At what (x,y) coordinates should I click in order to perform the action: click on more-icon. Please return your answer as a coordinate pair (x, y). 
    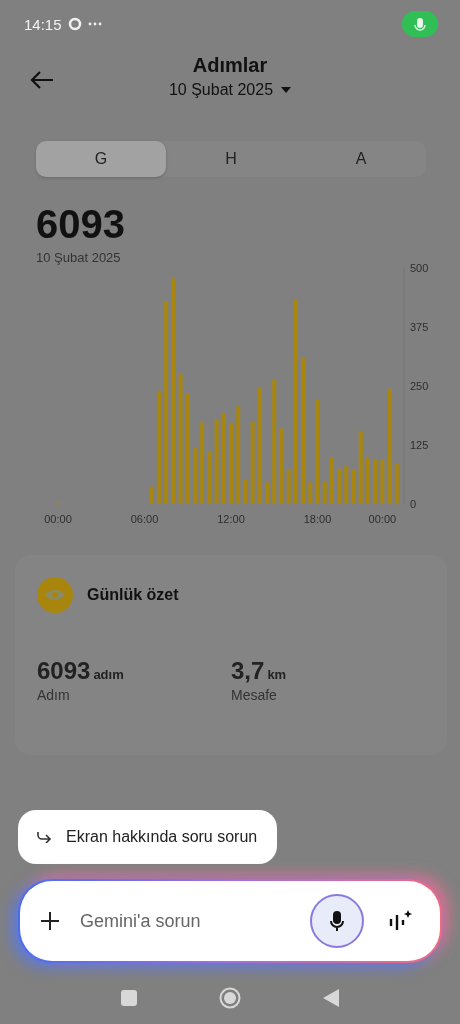
    Looking at the image, I should click on (94, 24).